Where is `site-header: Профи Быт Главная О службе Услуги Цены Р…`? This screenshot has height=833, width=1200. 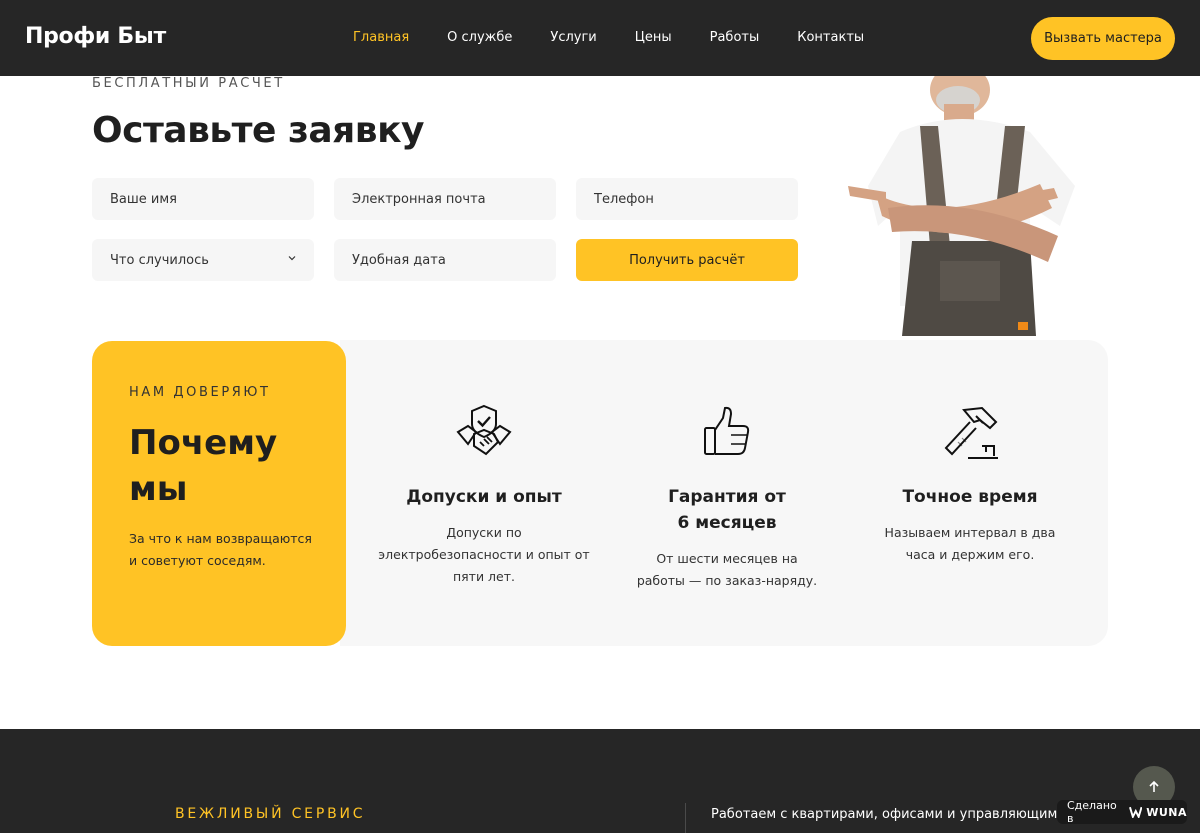
site-header: Профи Быт Главная О службе Услуги Цены Р… is located at coordinates (600, 38).